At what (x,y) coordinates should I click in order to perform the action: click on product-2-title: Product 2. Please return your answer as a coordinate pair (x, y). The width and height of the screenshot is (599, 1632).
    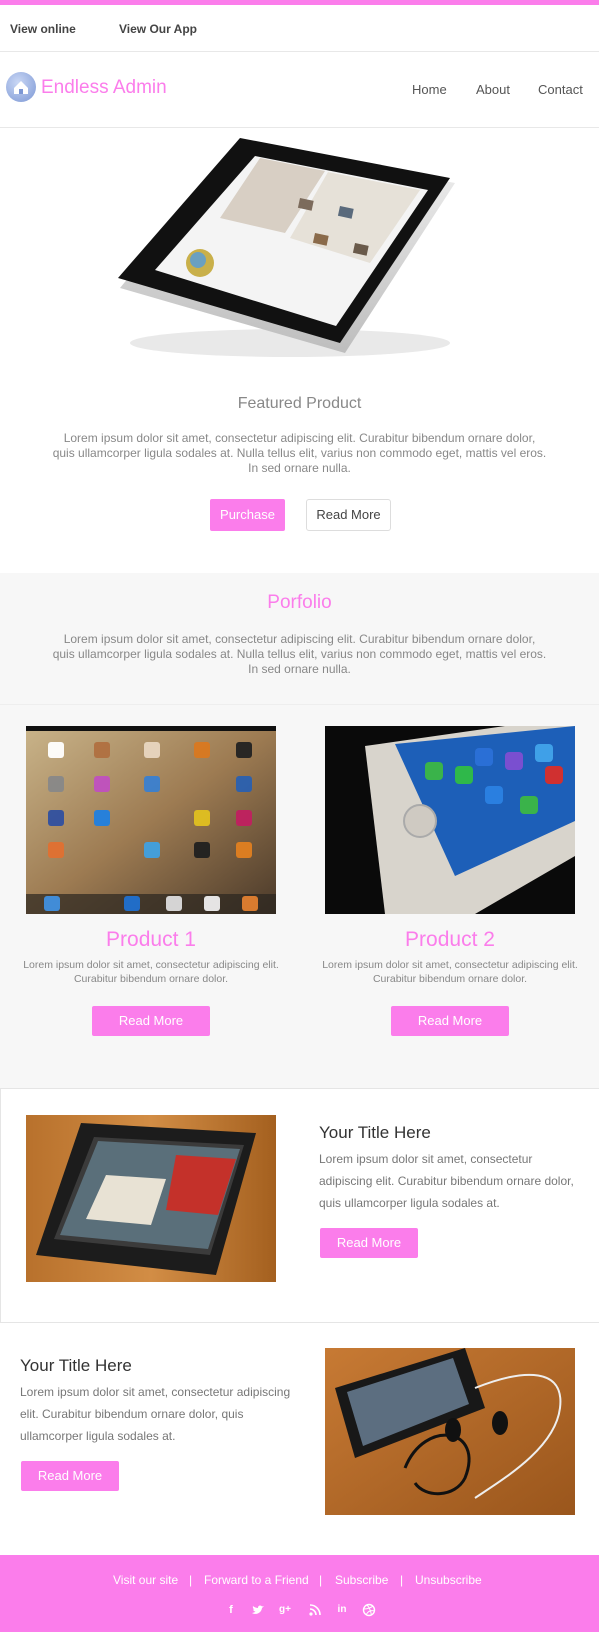
    Looking at the image, I should click on (450, 939).